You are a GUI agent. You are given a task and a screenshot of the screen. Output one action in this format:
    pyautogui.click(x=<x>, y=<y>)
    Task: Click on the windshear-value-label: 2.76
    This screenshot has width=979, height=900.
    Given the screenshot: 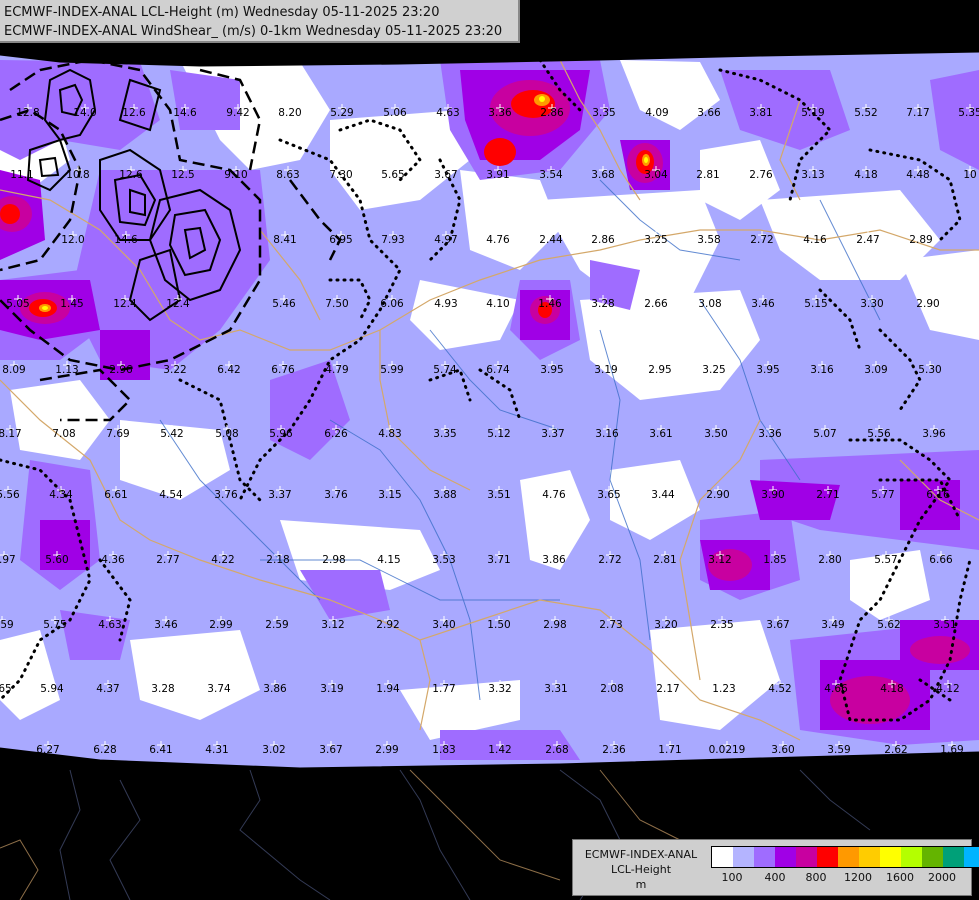 What is the action you would take?
    pyautogui.click(x=761, y=175)
    